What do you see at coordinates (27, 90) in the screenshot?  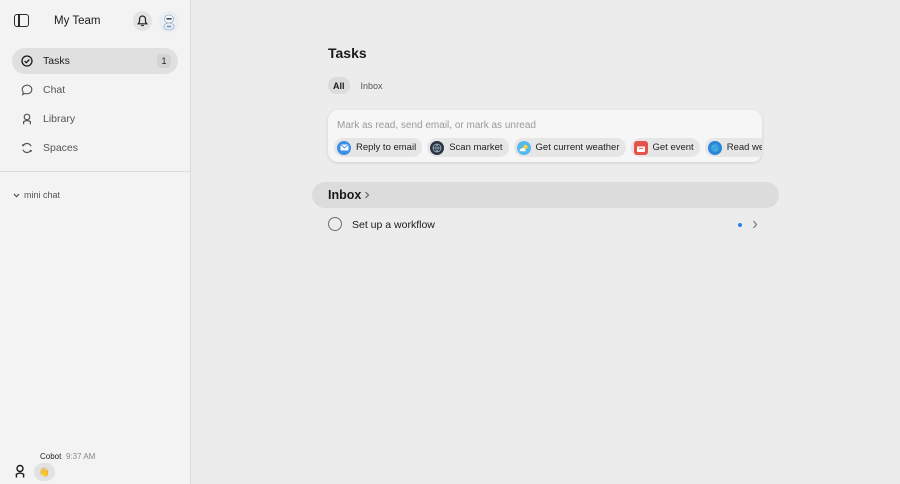 I see `chat-bubble-icon` at bounding box center [27, 90].